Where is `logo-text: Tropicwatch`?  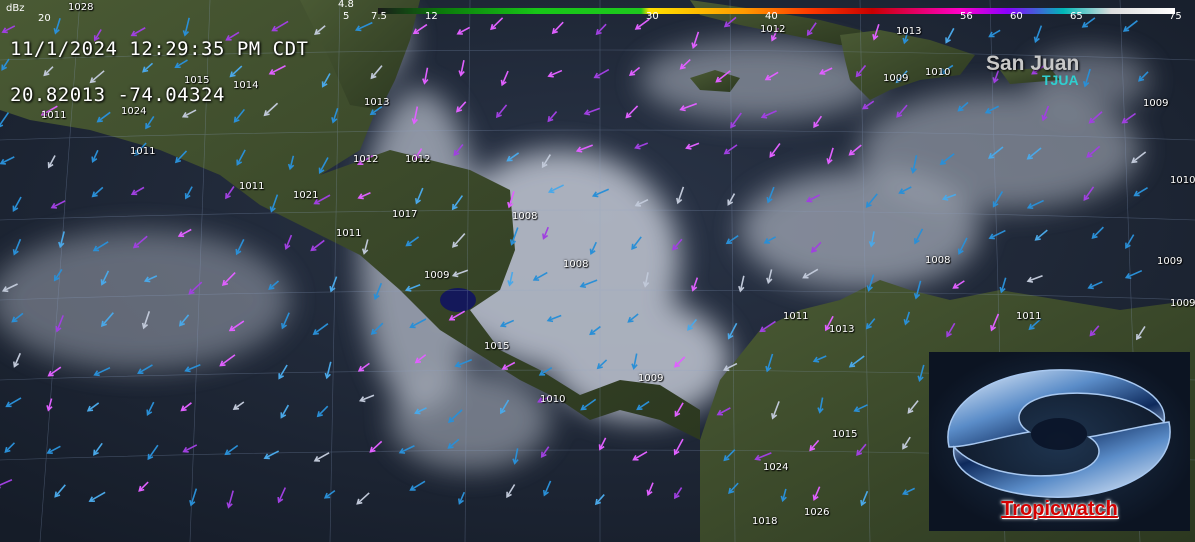
logo-text: Tropicwatch is located at coordinates (1059, 509).